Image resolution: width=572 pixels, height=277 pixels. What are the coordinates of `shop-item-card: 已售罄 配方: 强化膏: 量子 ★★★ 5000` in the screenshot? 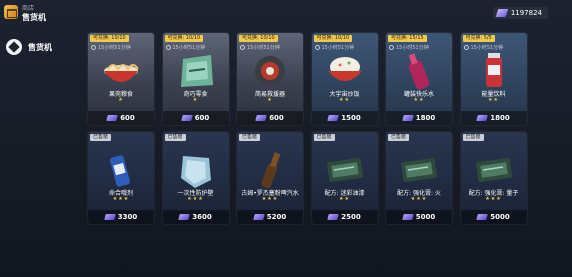 It's located at (493, 178).